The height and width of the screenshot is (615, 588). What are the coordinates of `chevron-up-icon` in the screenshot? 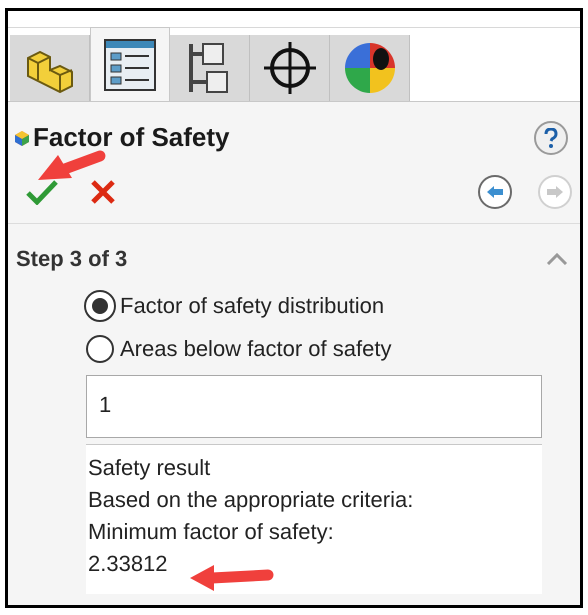 It's located at (557, 258).